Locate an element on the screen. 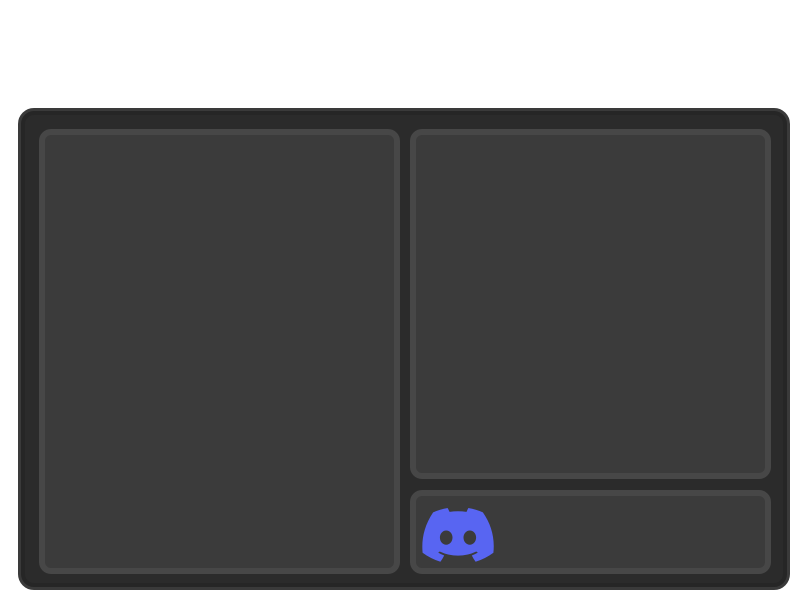  discord-logo-icon is located at coordinates (458, 535).